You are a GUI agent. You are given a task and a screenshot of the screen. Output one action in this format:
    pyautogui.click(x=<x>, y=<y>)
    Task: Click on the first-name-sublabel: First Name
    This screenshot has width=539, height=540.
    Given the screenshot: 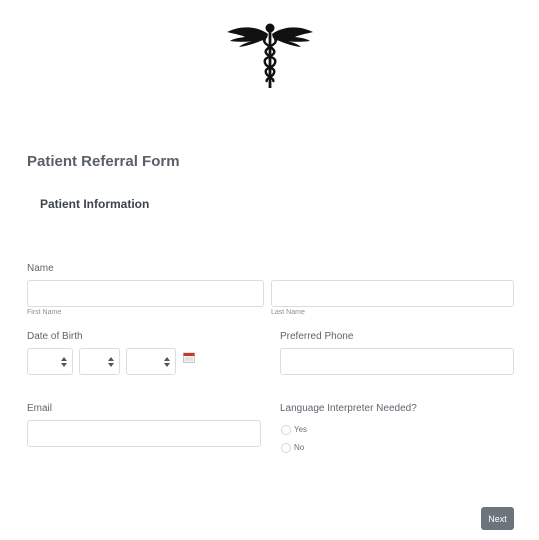 What is the action you would take?
    pyautogui.click(x=44, y=312)
    